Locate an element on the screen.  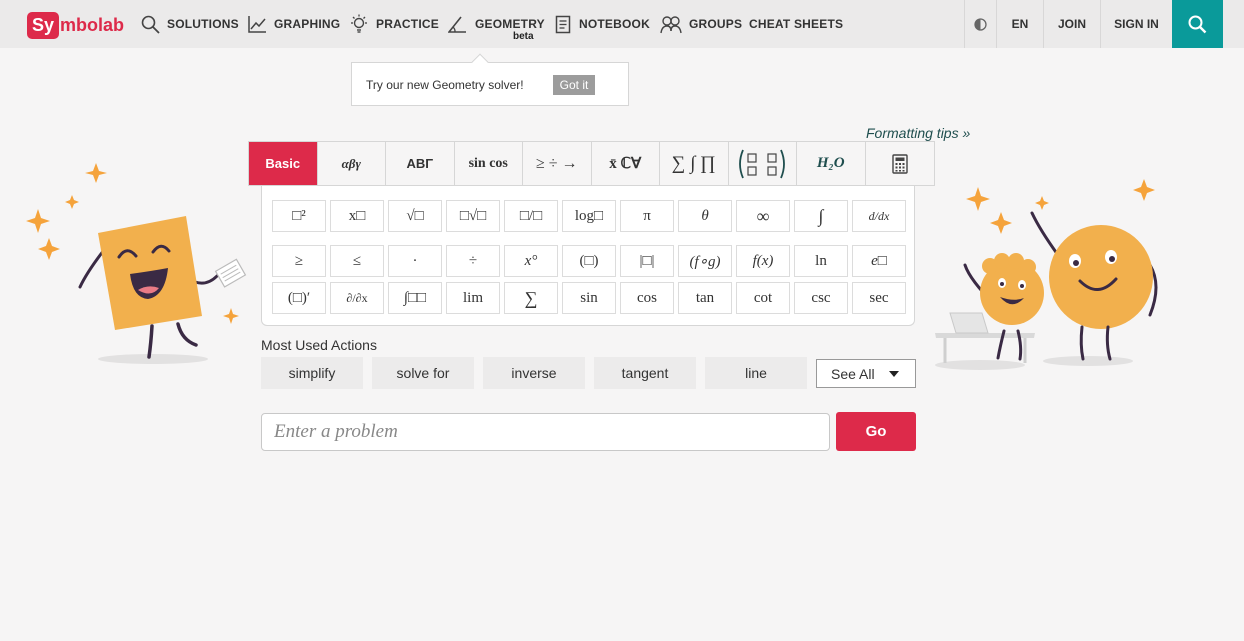
got-it-button: Got it is located at coordinates (574, 85).